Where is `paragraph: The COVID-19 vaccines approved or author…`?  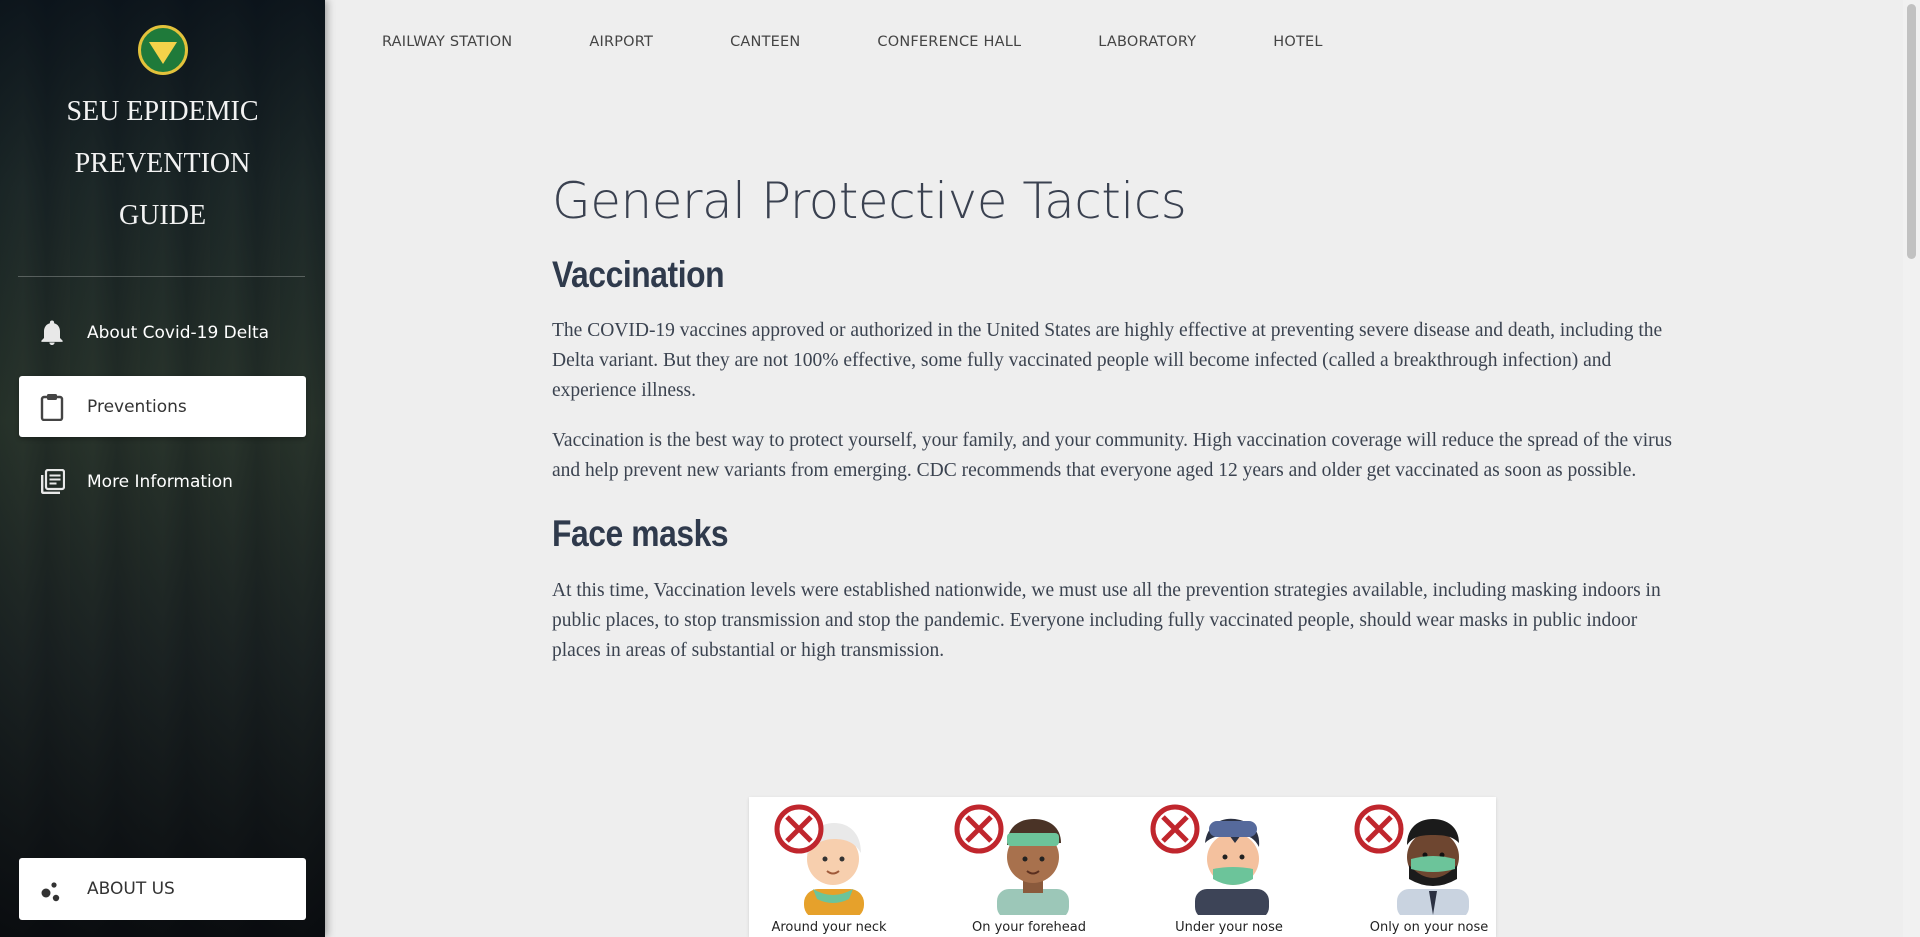 paragraph: The COVID-19 vaccines approved or author… is located at coordinates (1107, 360).